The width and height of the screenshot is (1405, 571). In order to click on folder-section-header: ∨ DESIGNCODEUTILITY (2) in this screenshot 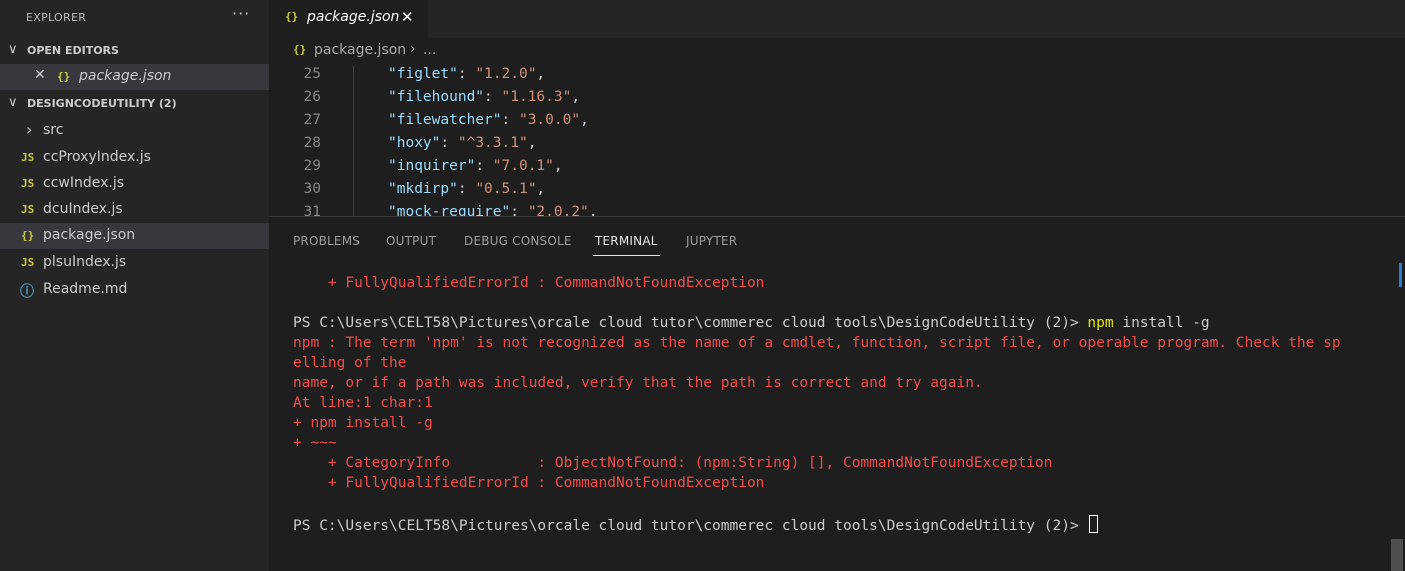, I will do `click(134, 104)`.